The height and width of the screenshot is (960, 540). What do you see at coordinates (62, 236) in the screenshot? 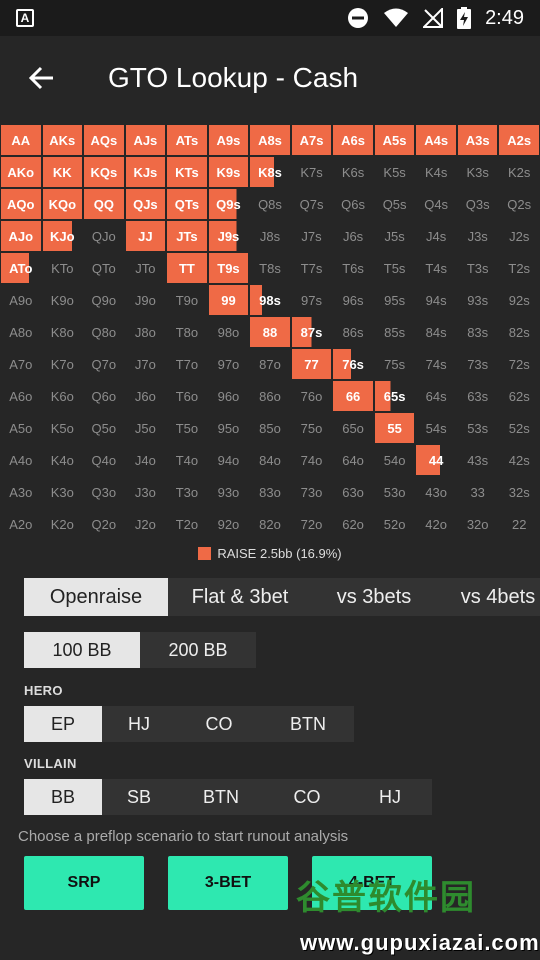
I see `hand-cell: KJo` at bounding box center [62, 236].